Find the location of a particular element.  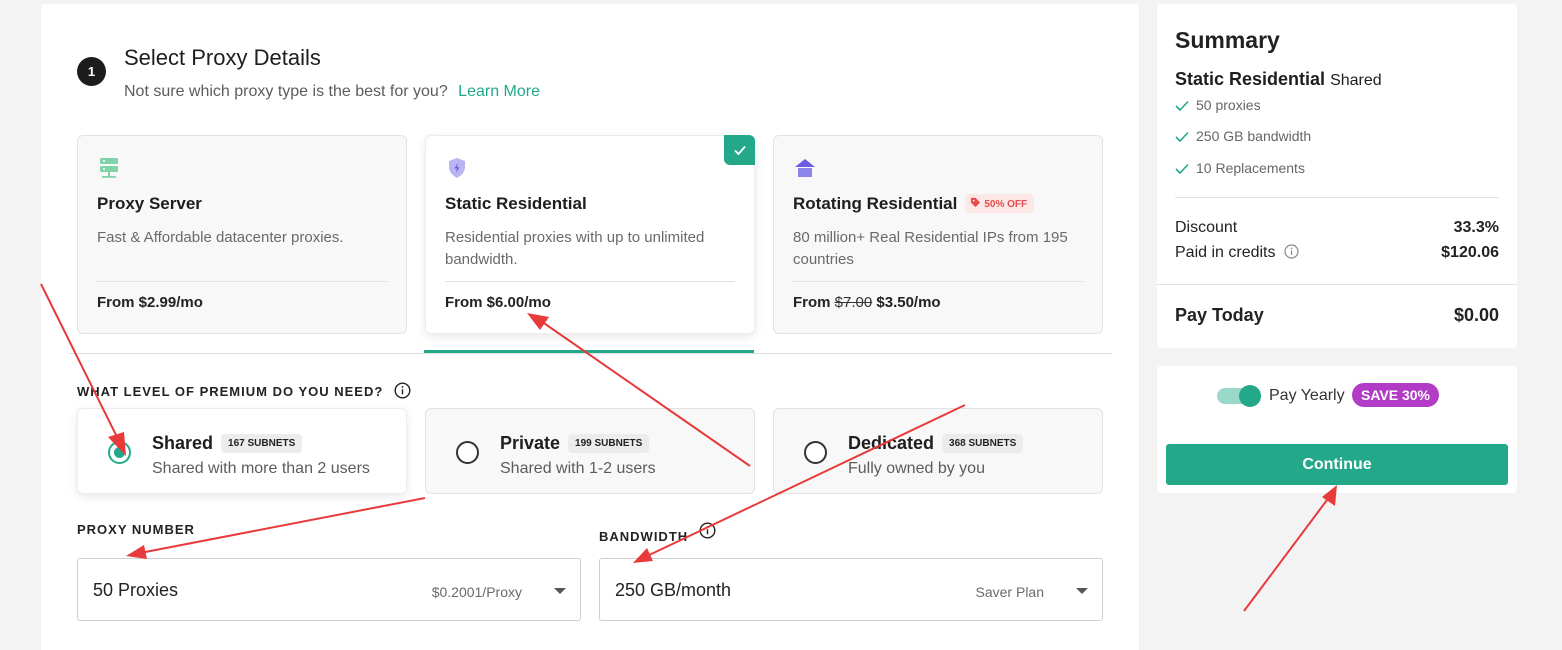

selected-card-indicator is located at coordinates (589, 351).